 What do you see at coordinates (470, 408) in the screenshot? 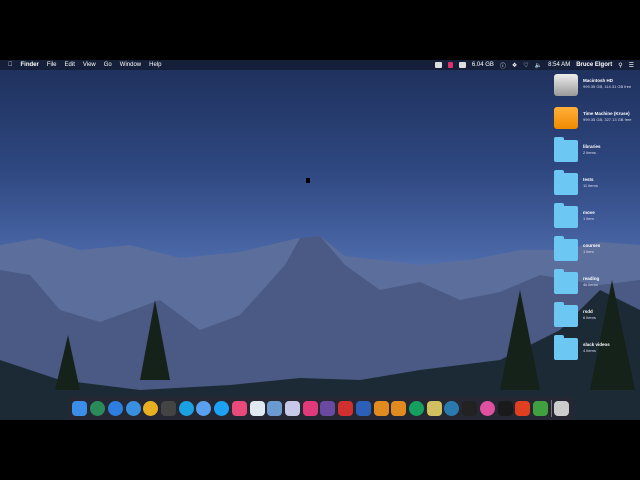
I see `dock-sonos-icon` at bounding box center [470, 408].